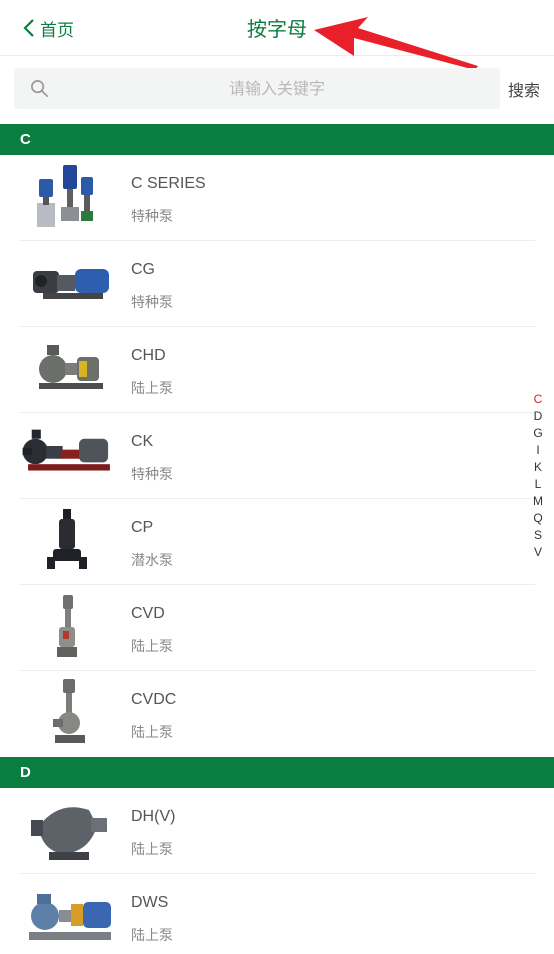 Image resolution: width=554 pixels, height=954 pixels. Describe the element at coordinates (142, 441) in the screenshot. I see `item-name: CK` at that location.